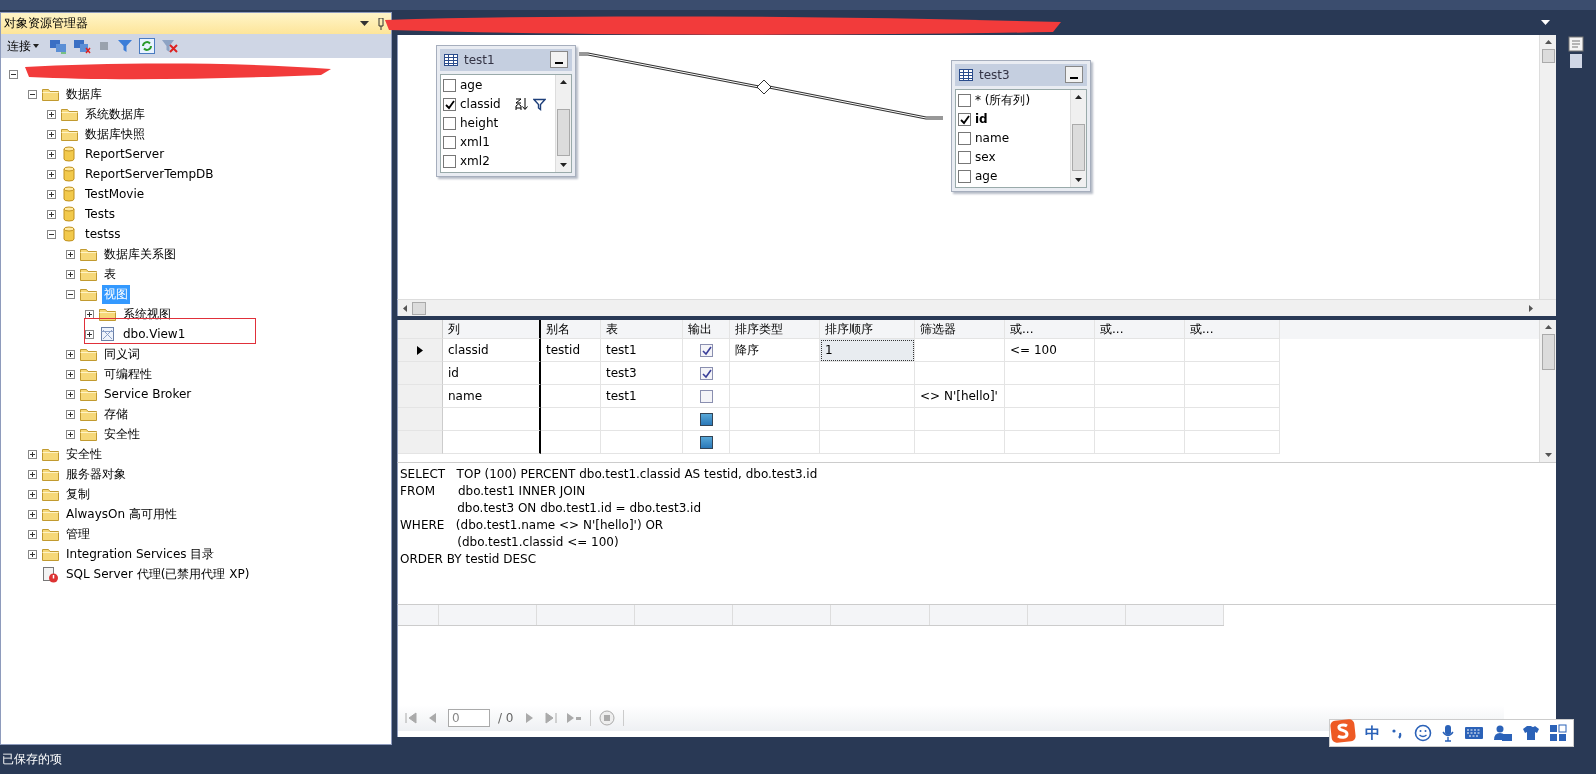  What do you see at coordinates (103, 234) in the screenshot?
I see `tree-item: testss` at bounding box center [103, 234].